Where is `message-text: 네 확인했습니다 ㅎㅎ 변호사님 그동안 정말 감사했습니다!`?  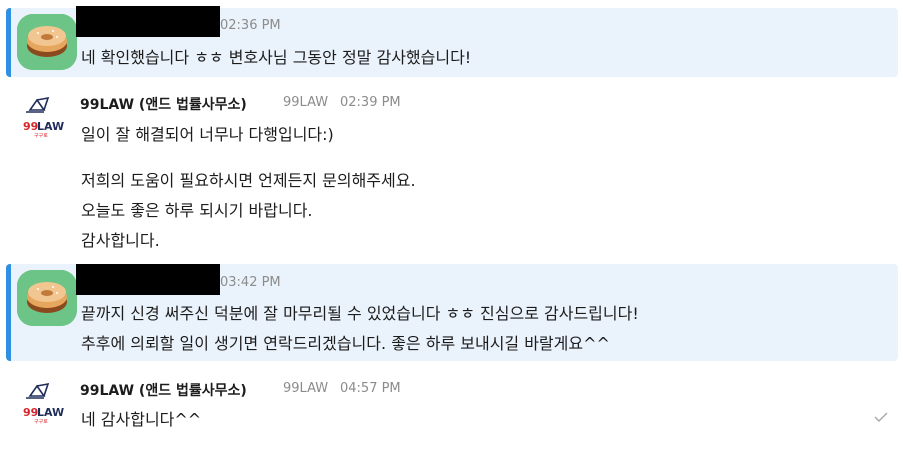
message-text: 네 확인했습니다 ㅎㅎ 변호사님 그동안 정말 감사했습니다! is located at coordinates (276, 57).